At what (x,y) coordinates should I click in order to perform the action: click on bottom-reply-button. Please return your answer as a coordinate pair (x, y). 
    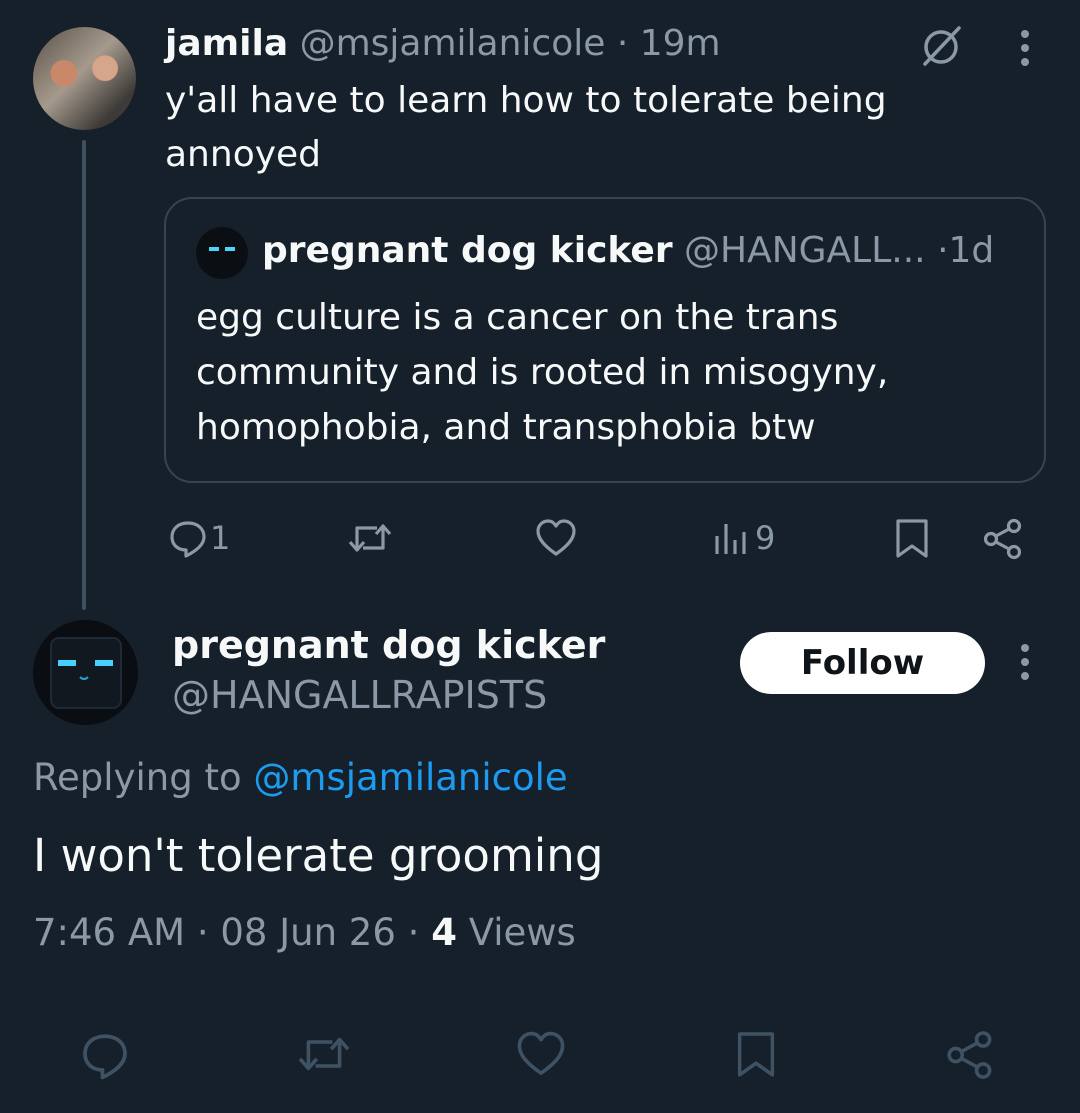
    Looking at the image, I should click on (105, 1055).